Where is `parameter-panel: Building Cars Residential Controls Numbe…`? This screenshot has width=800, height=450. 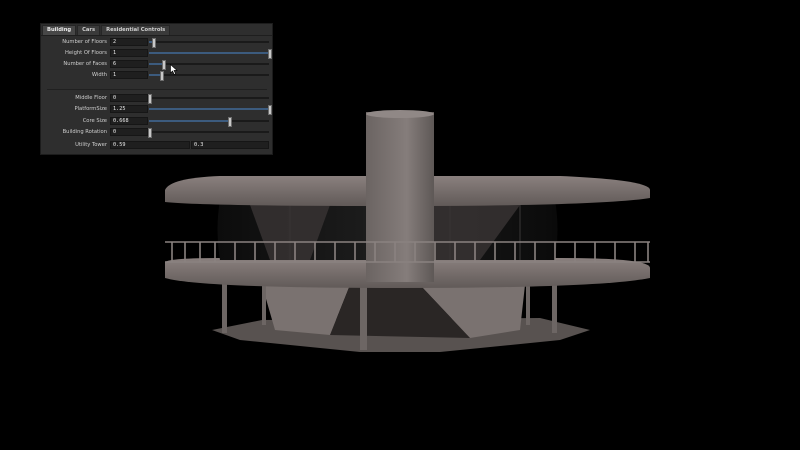 parameter-panel: Building Cars Residential Controls Numbe… is located at coordinates (156, 89).